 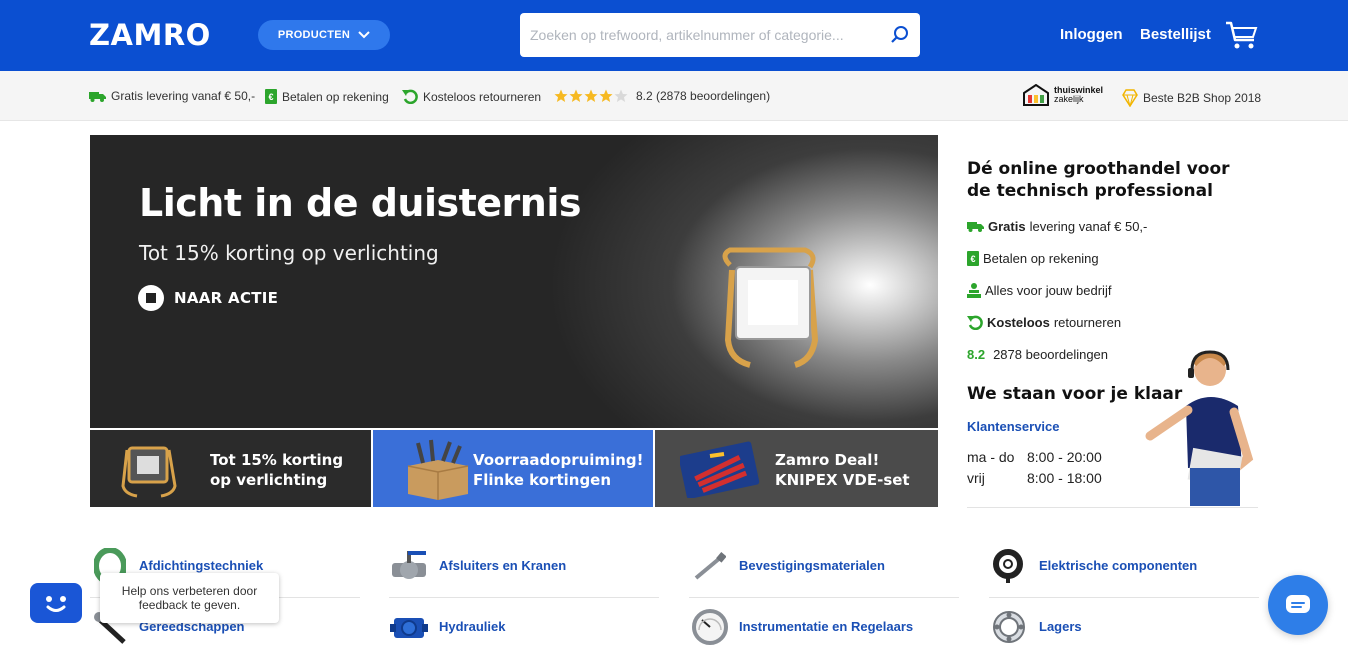 What do you see at coordinates (710, 627) in the screenshot?
I see `gauge-icon` at bounding box center [710, 627].